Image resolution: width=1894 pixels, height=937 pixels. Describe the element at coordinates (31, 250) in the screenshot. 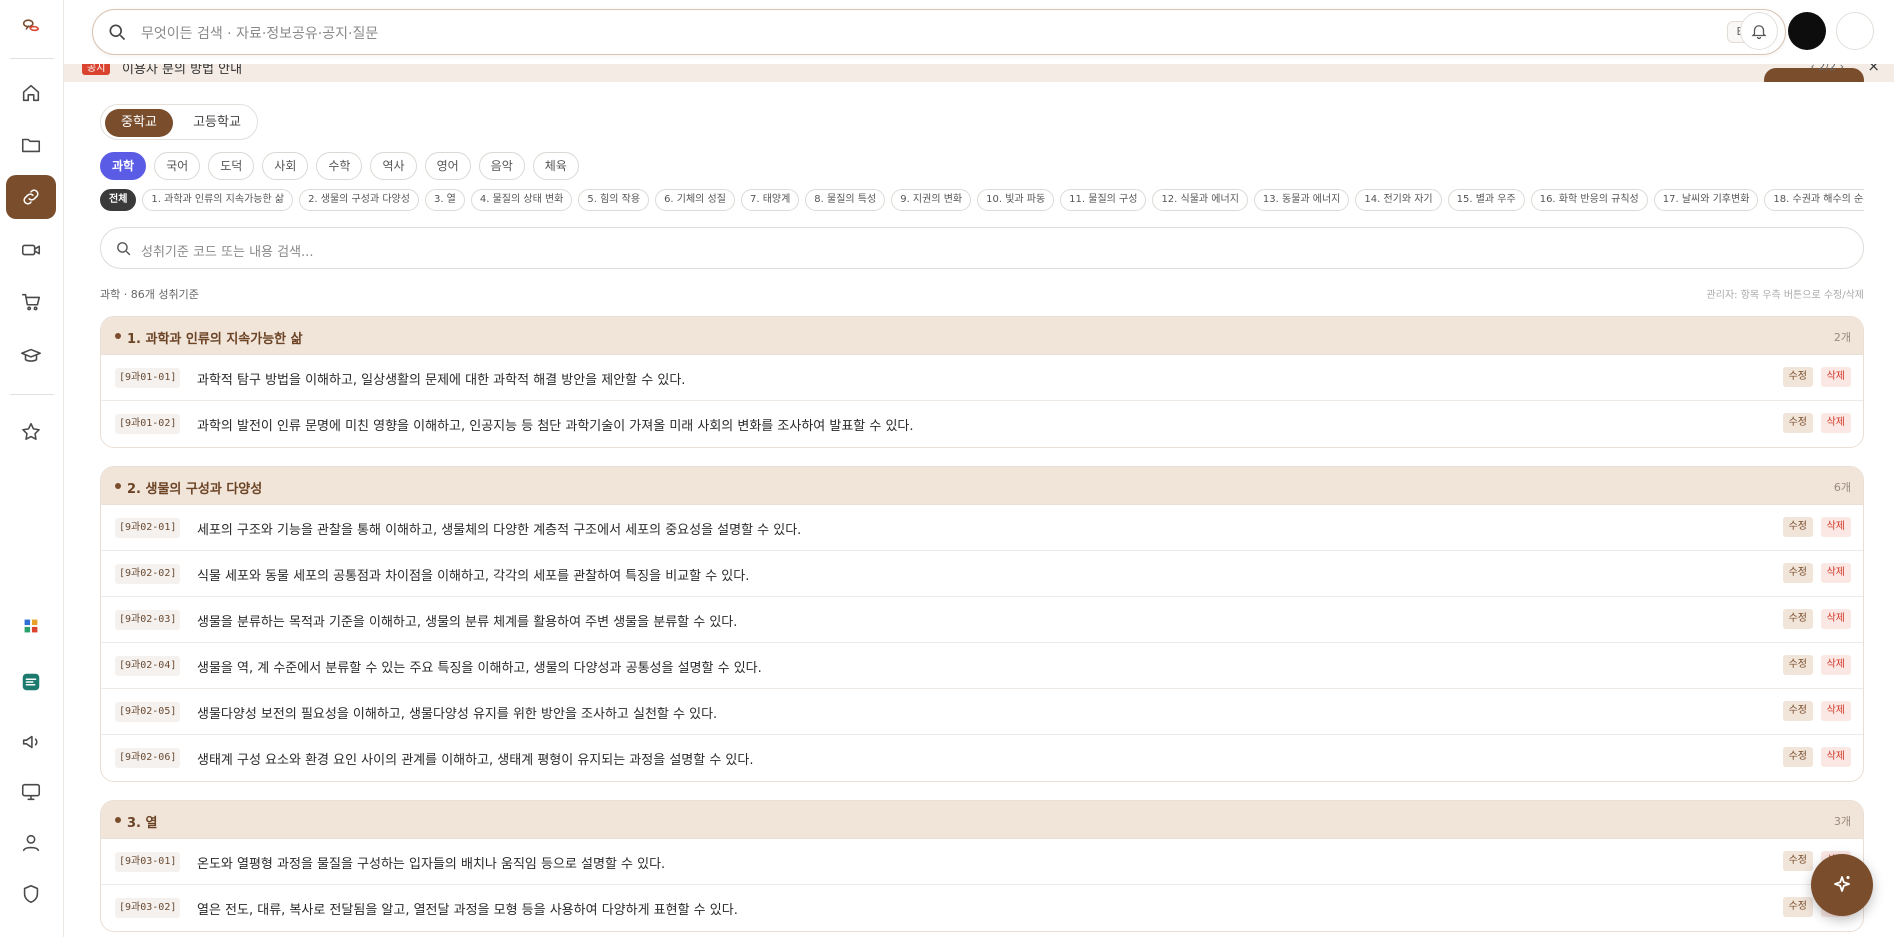

I see `video-icon` at that location.